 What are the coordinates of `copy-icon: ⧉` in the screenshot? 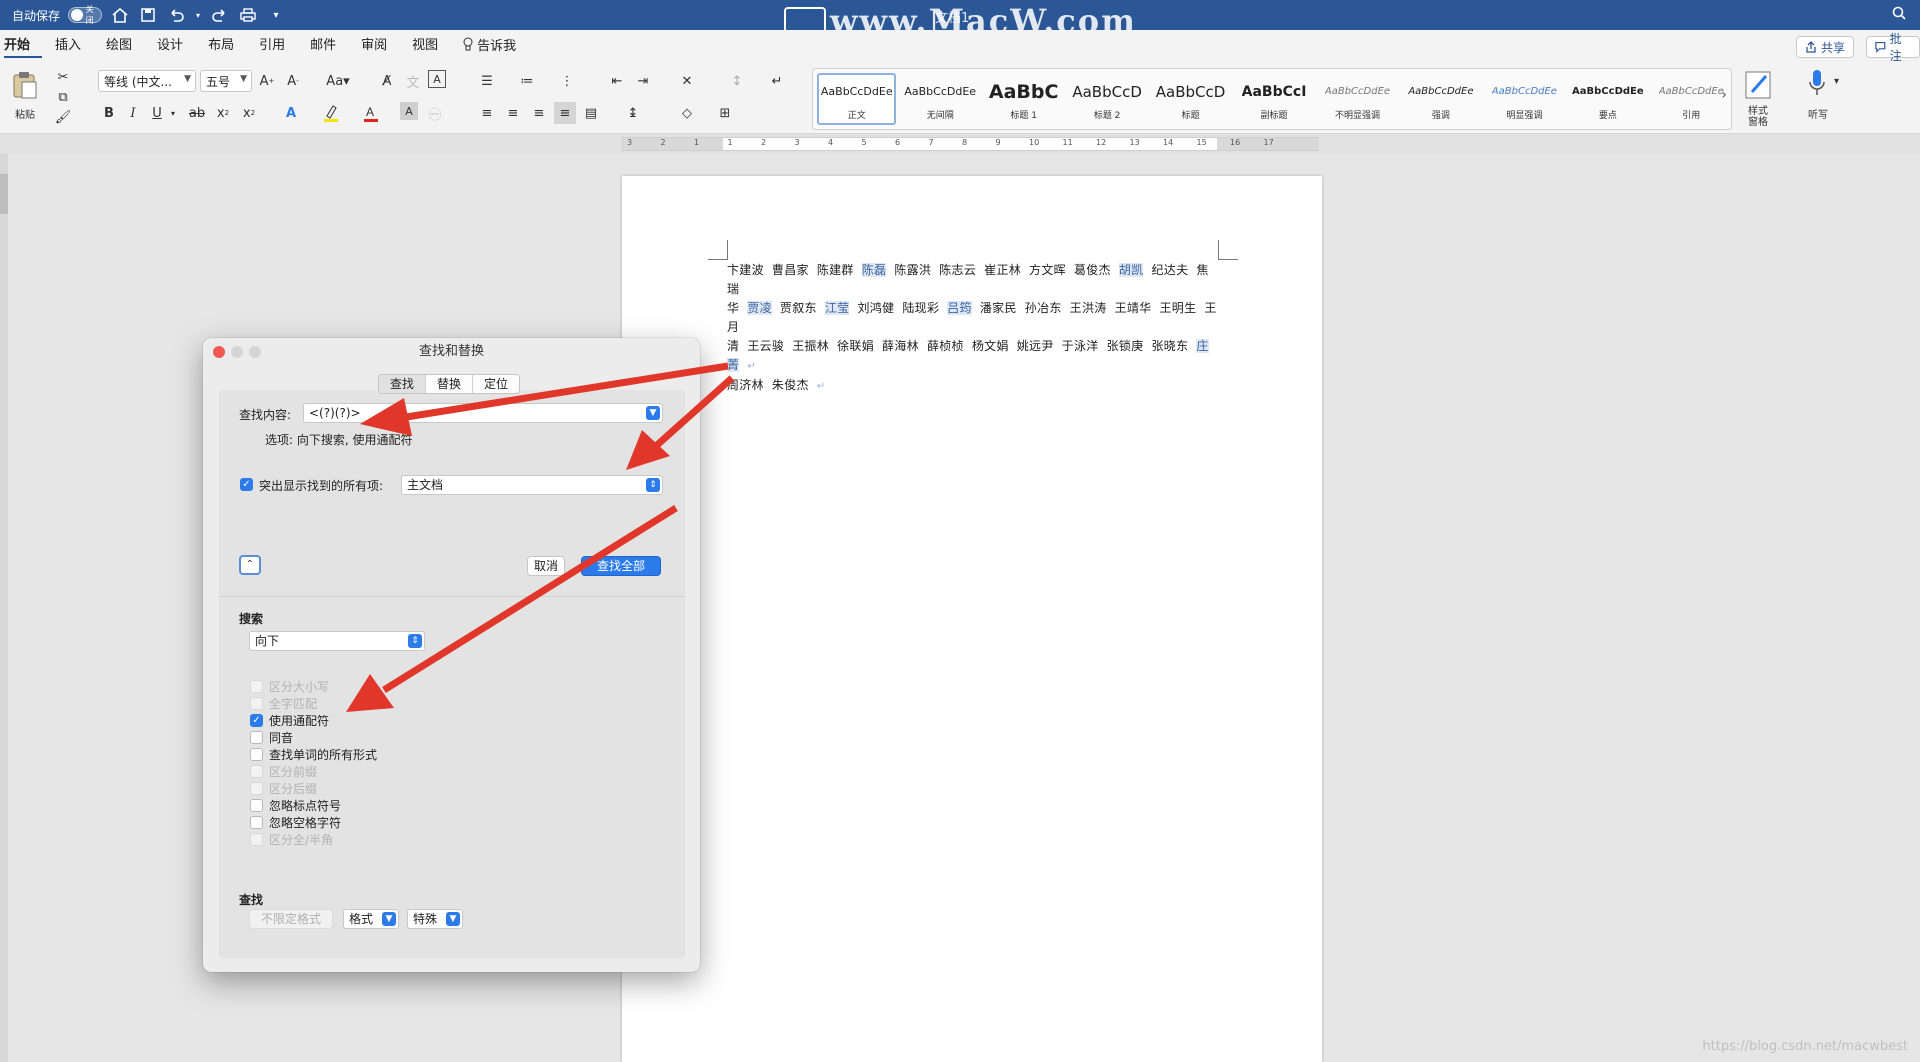 It's located at (63, 97).